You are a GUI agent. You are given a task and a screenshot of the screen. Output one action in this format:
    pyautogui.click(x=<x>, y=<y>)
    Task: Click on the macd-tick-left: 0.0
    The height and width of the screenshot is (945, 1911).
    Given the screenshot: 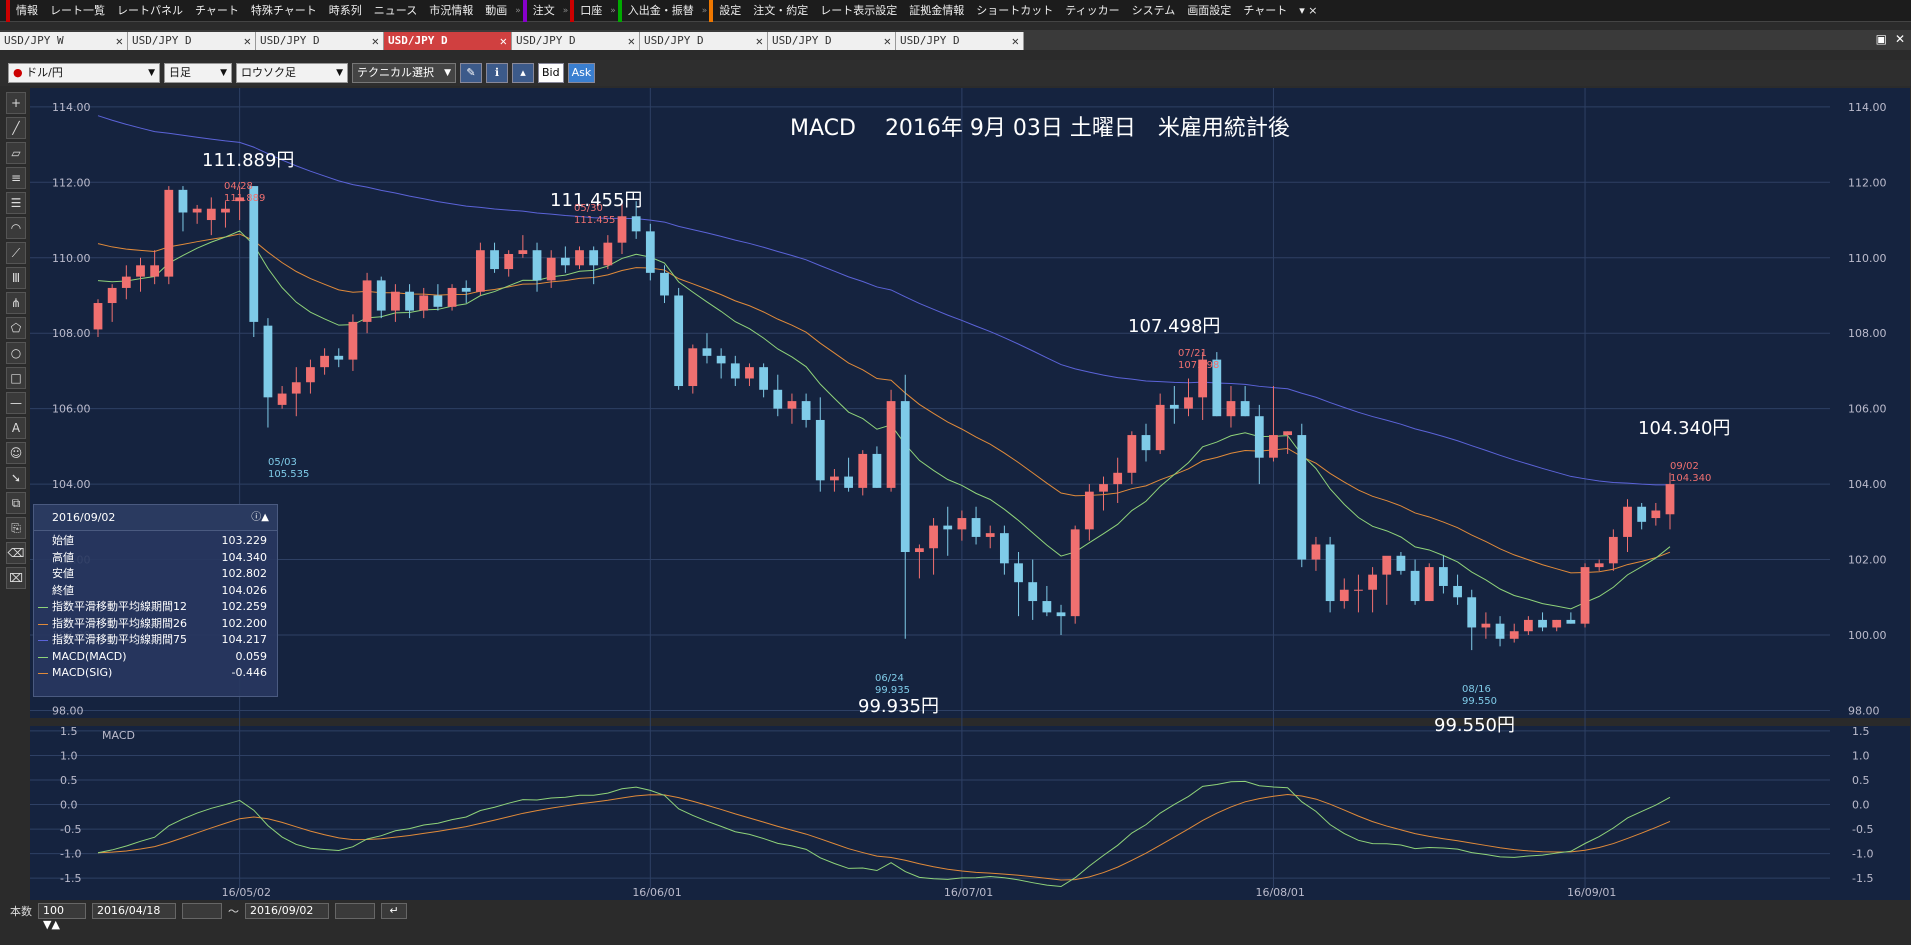 What is the action you would take?
    pyautogui.click(x=69, y=805)
    